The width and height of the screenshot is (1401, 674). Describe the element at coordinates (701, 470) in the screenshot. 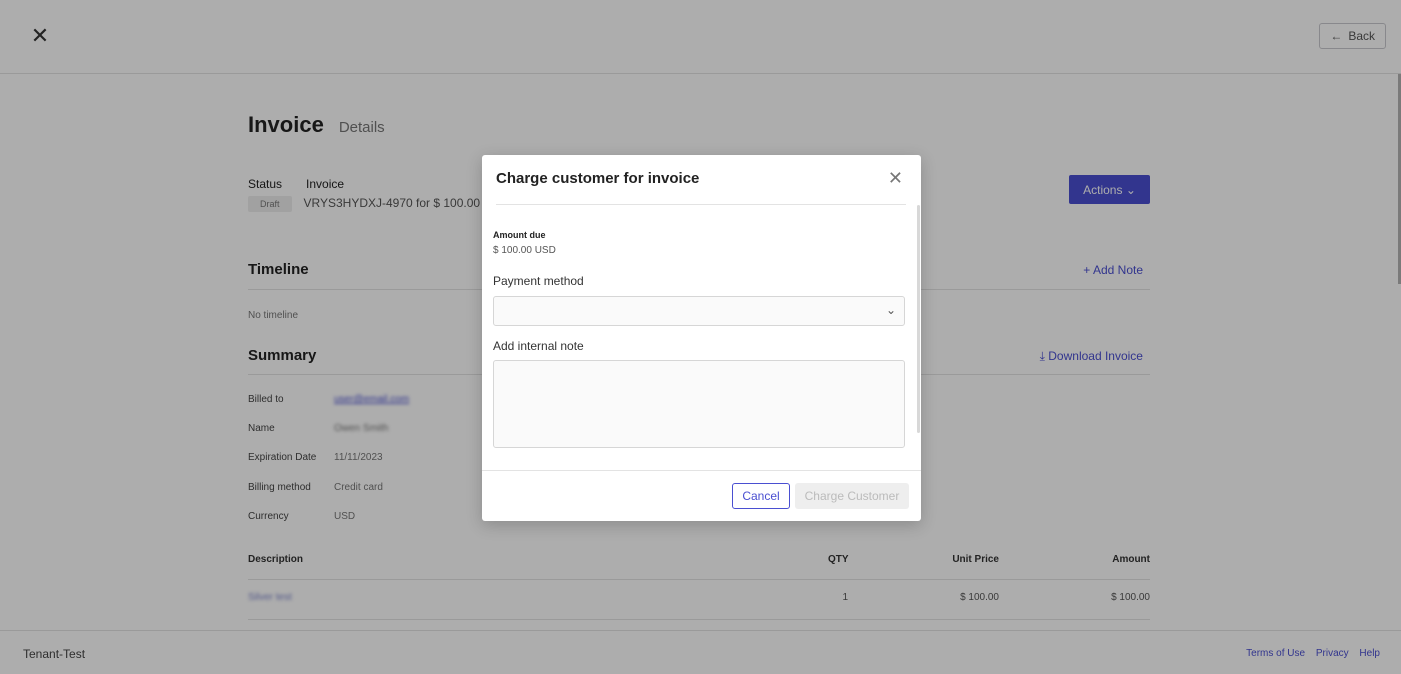

I see `divider` at that location.